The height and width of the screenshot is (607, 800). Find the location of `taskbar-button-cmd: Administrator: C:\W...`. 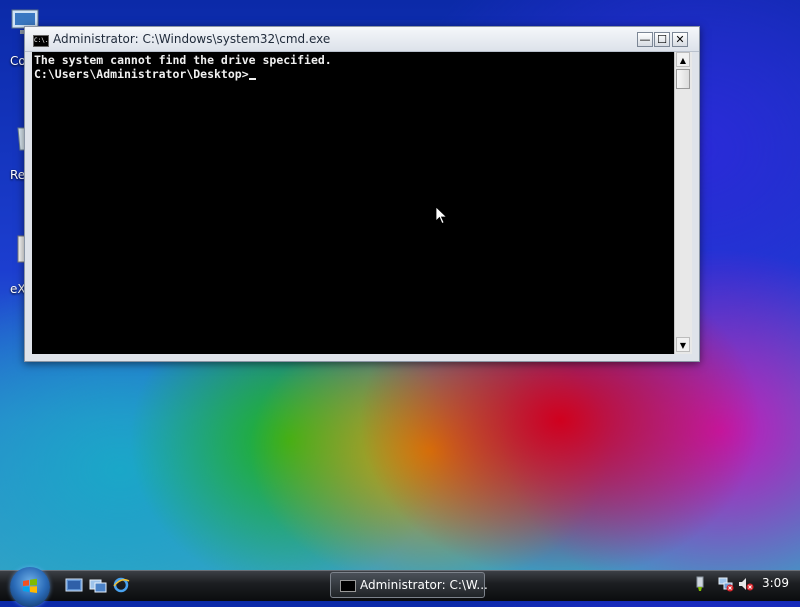

taskbar-button-cmd: Administrator: C:\W... is located at coordinates (409, 585).